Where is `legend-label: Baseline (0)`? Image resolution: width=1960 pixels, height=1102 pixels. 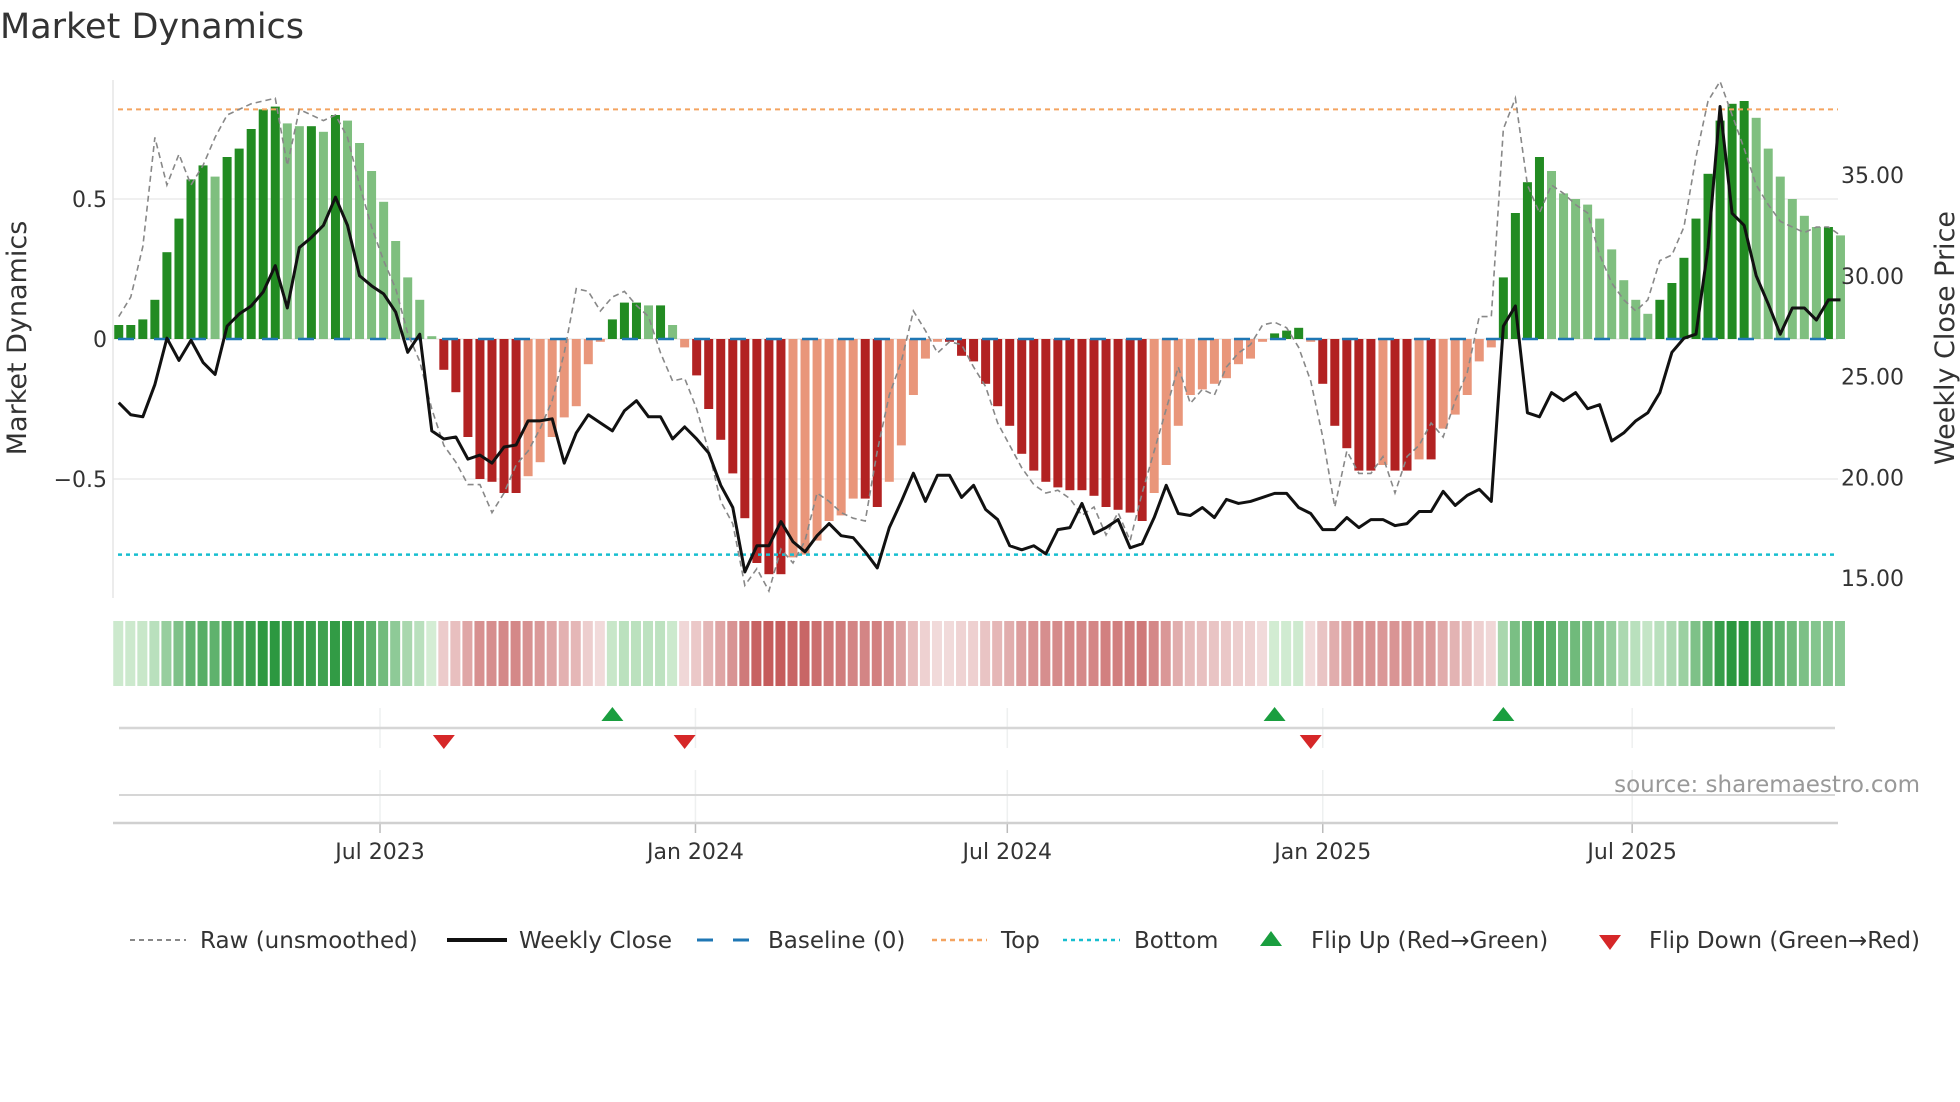 legend-label: Baseline (0) is located at coordinates (836, 941).